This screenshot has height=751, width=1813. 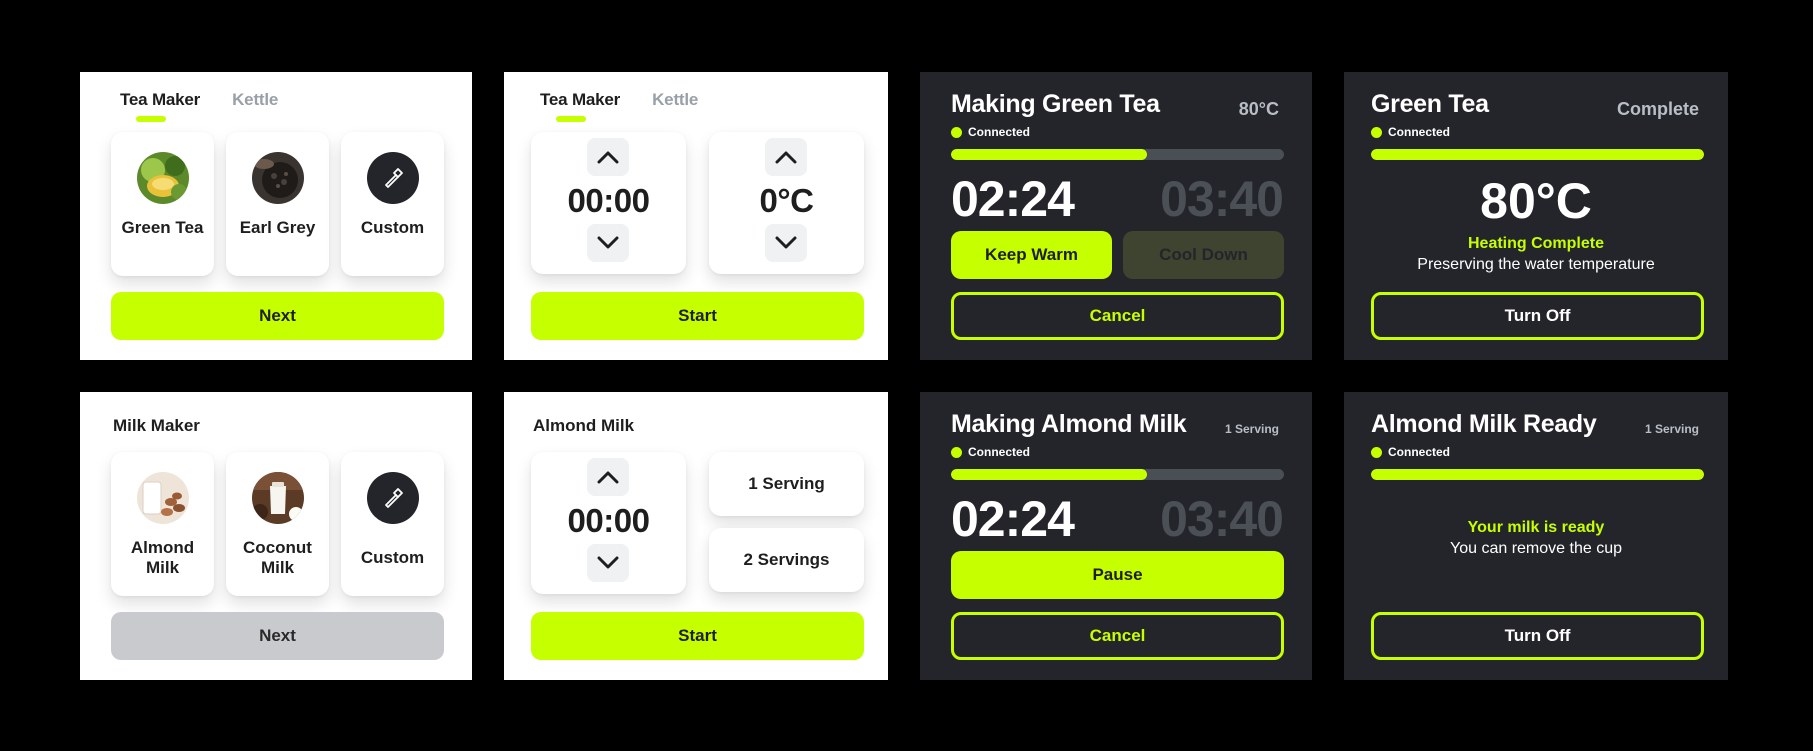 I want to click on complete-state: Complete, so click(x=1657, y=109).